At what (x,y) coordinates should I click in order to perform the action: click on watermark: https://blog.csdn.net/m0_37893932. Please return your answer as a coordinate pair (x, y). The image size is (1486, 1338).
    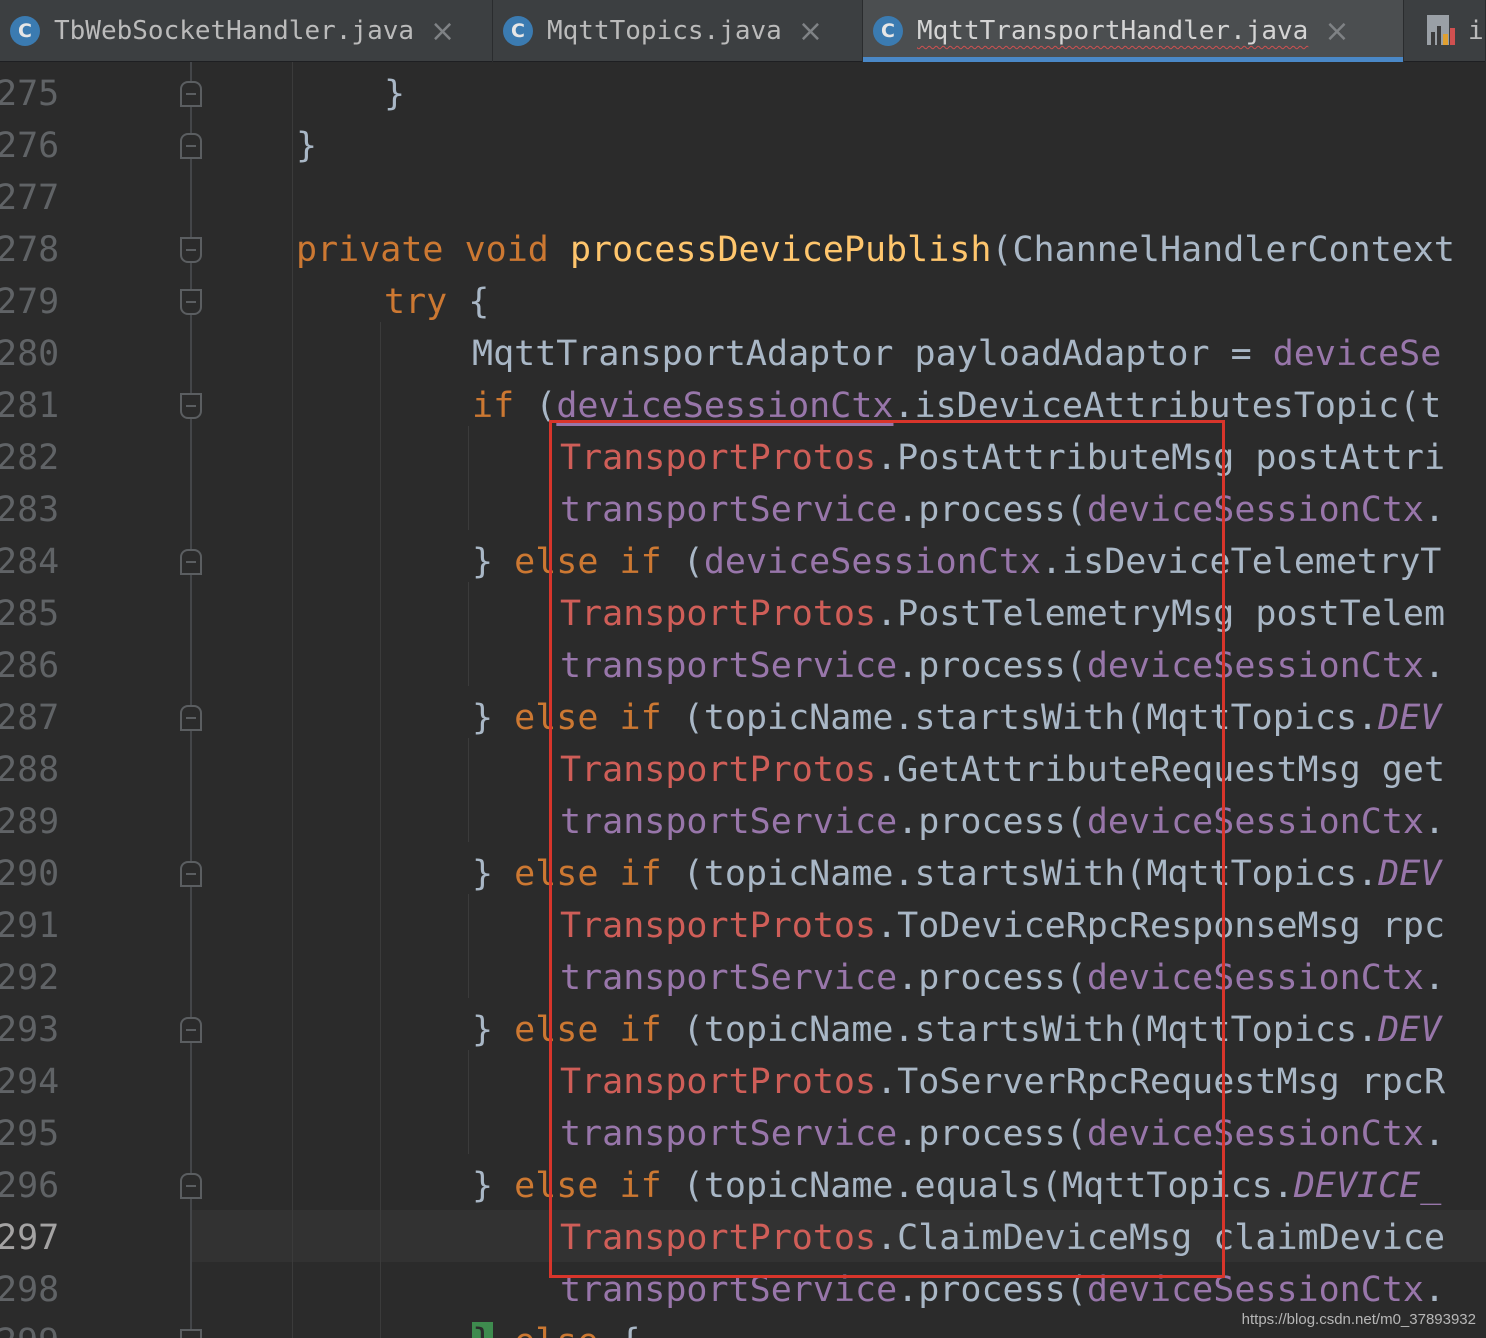
    Looking at the image, I should click on (1358, 1319).